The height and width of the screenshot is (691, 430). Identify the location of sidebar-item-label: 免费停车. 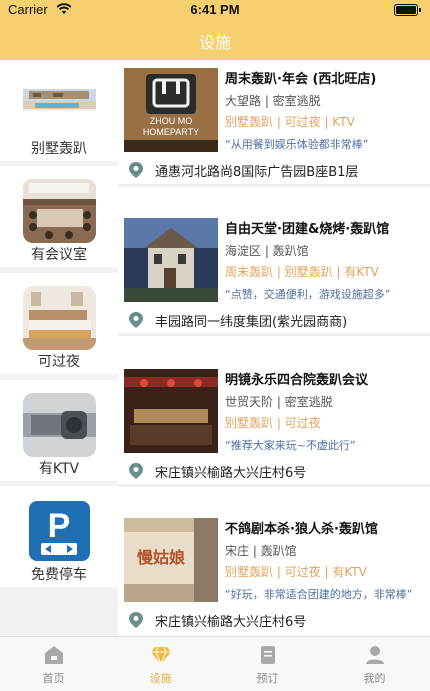
(59, 575).